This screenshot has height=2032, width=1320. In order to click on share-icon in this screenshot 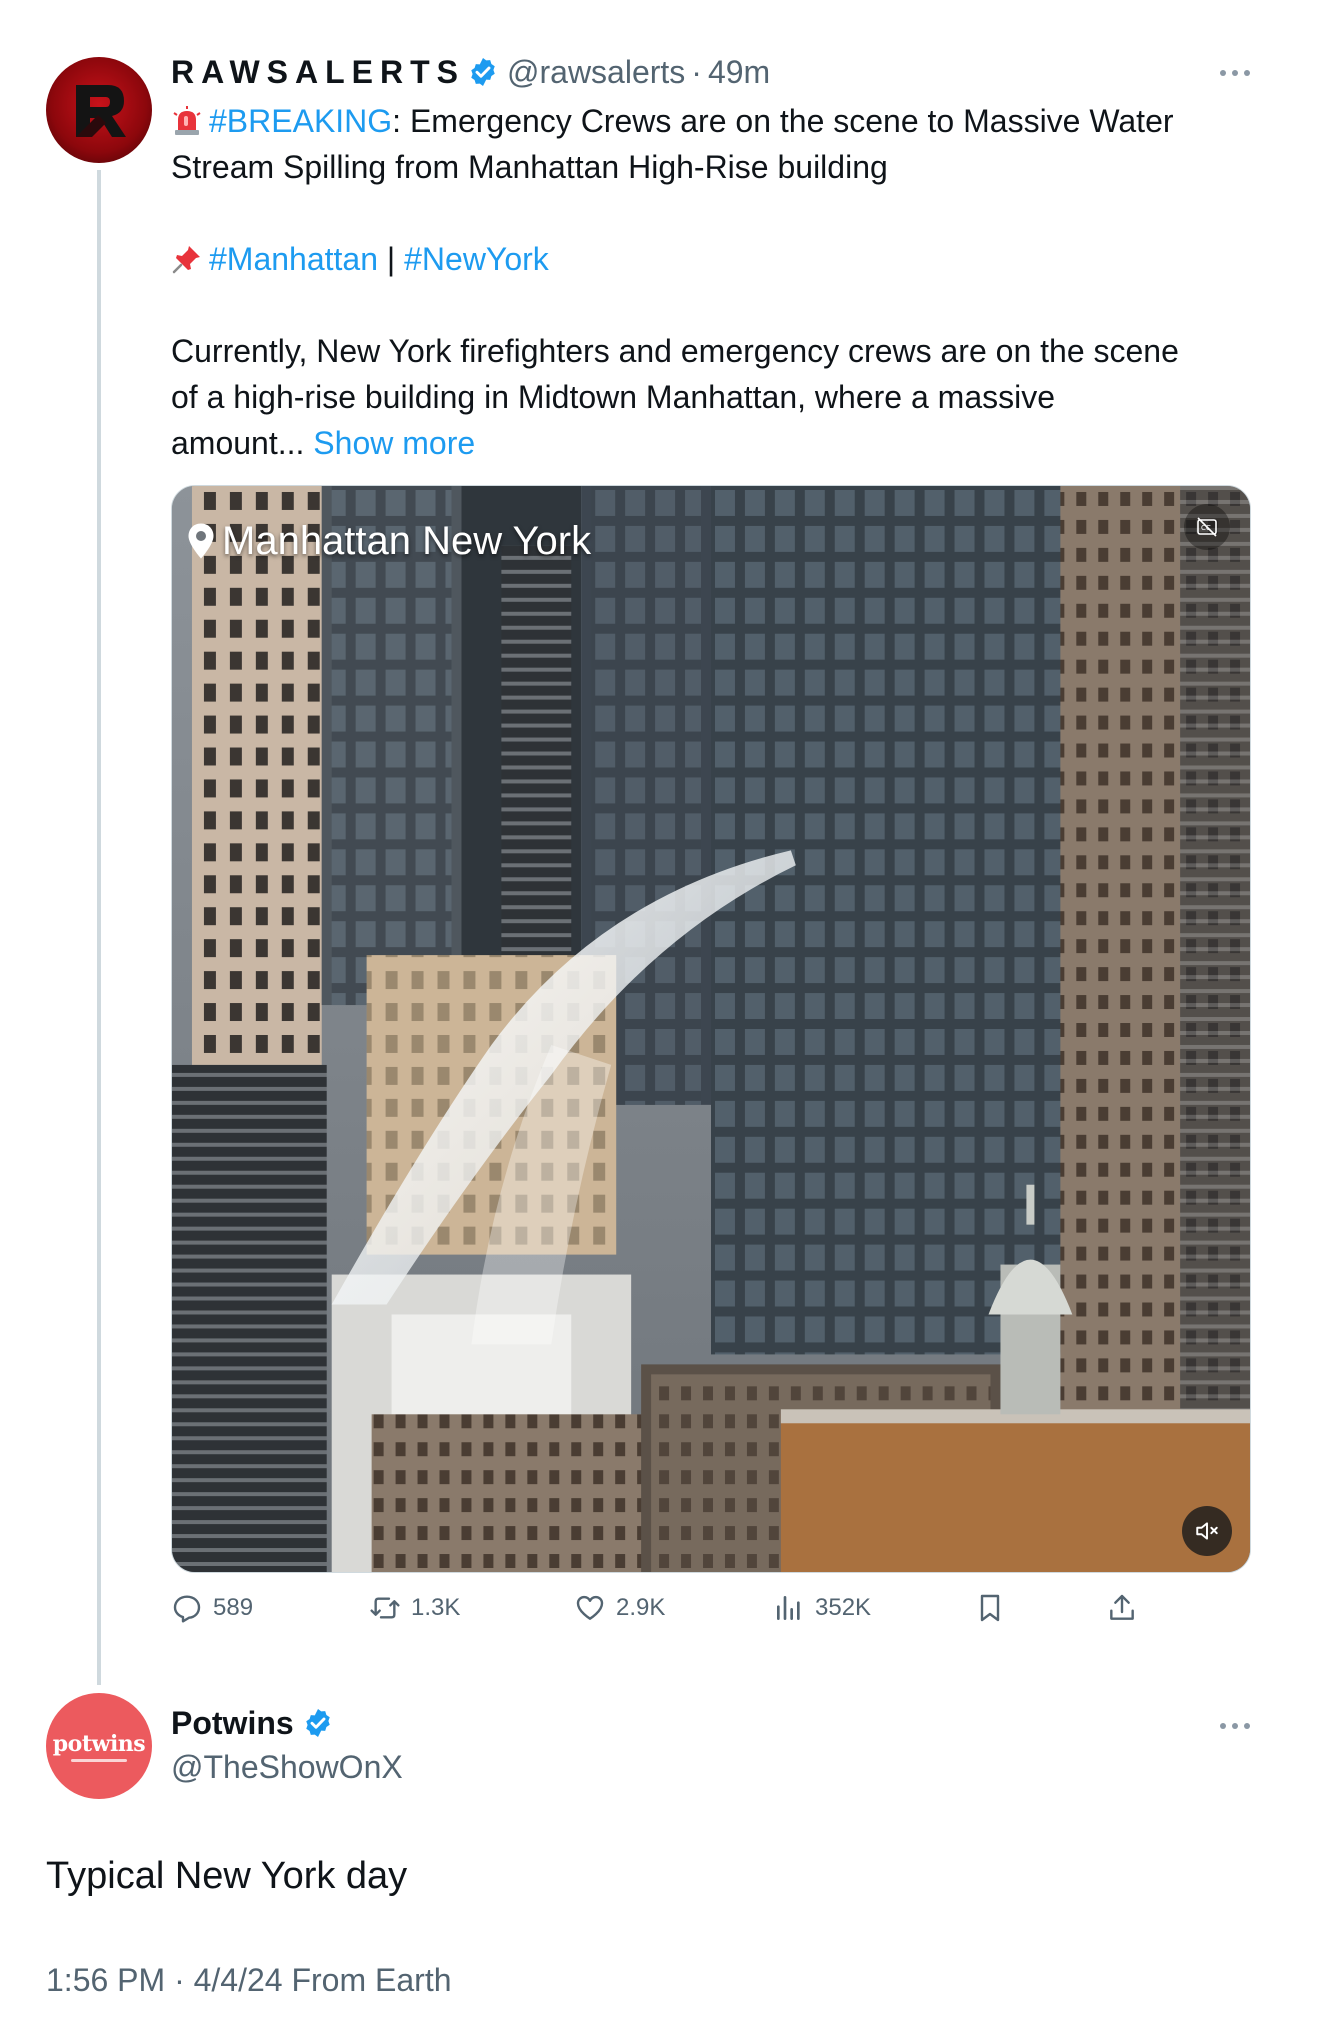, I will do `click(1122, 1607)`.